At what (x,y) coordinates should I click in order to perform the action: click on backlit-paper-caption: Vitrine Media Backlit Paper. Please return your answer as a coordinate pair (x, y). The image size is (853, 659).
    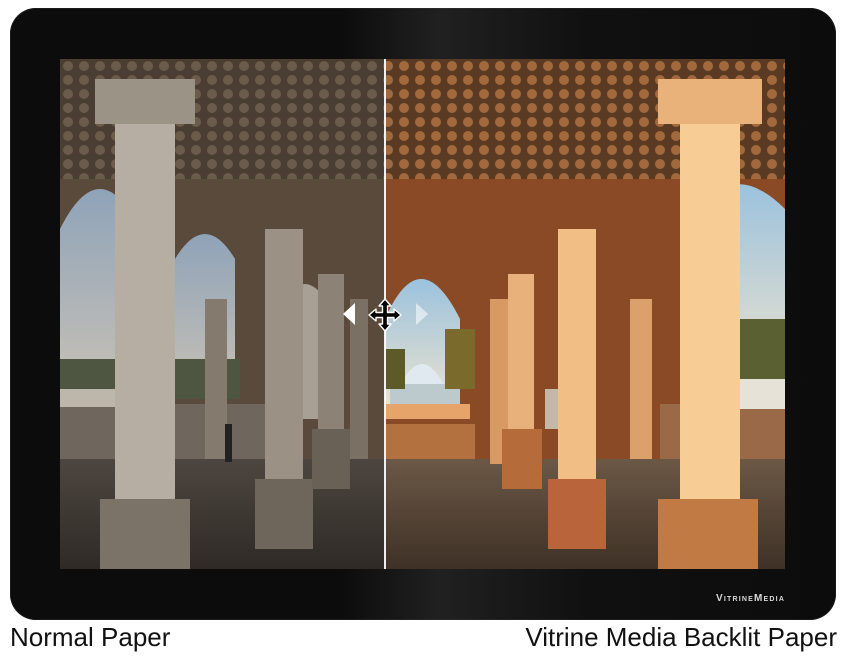
    Looking at the image, I should click on (681, 637).